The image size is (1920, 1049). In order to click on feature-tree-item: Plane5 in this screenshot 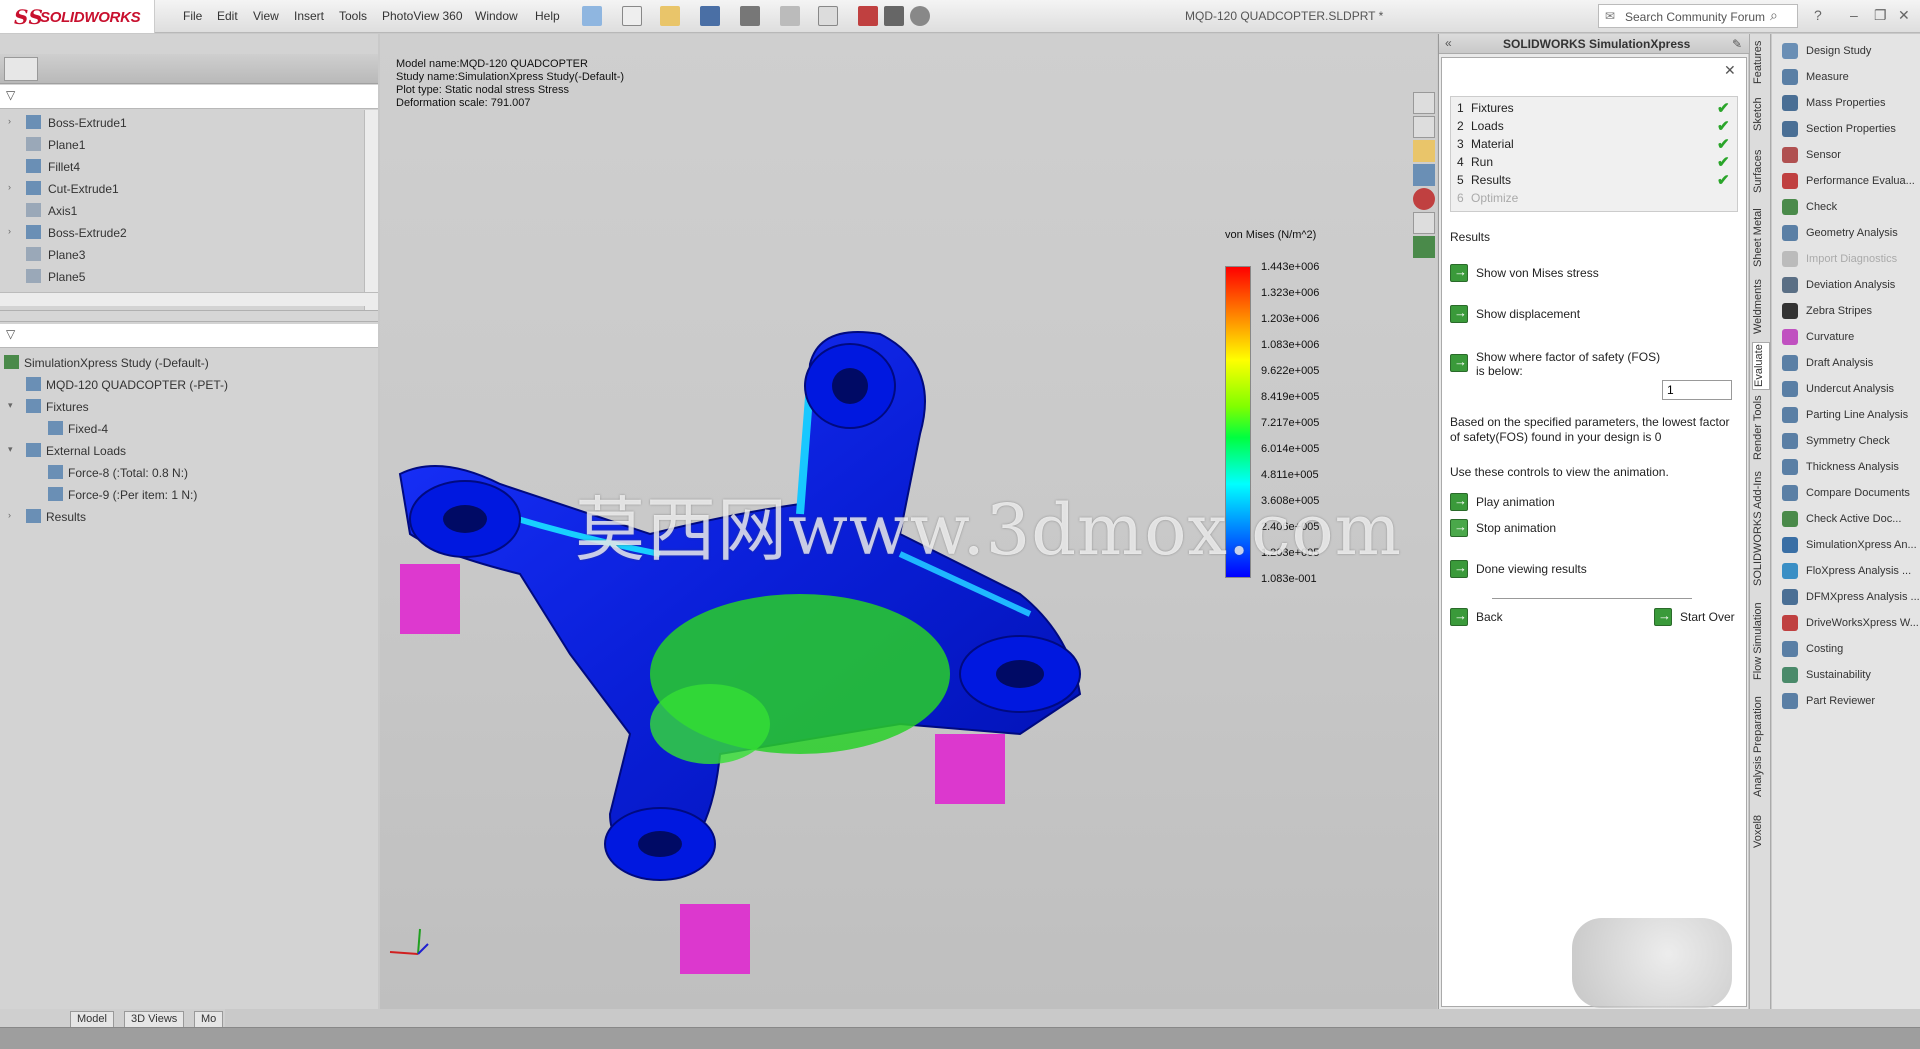, I will do `click(182, 276)`.